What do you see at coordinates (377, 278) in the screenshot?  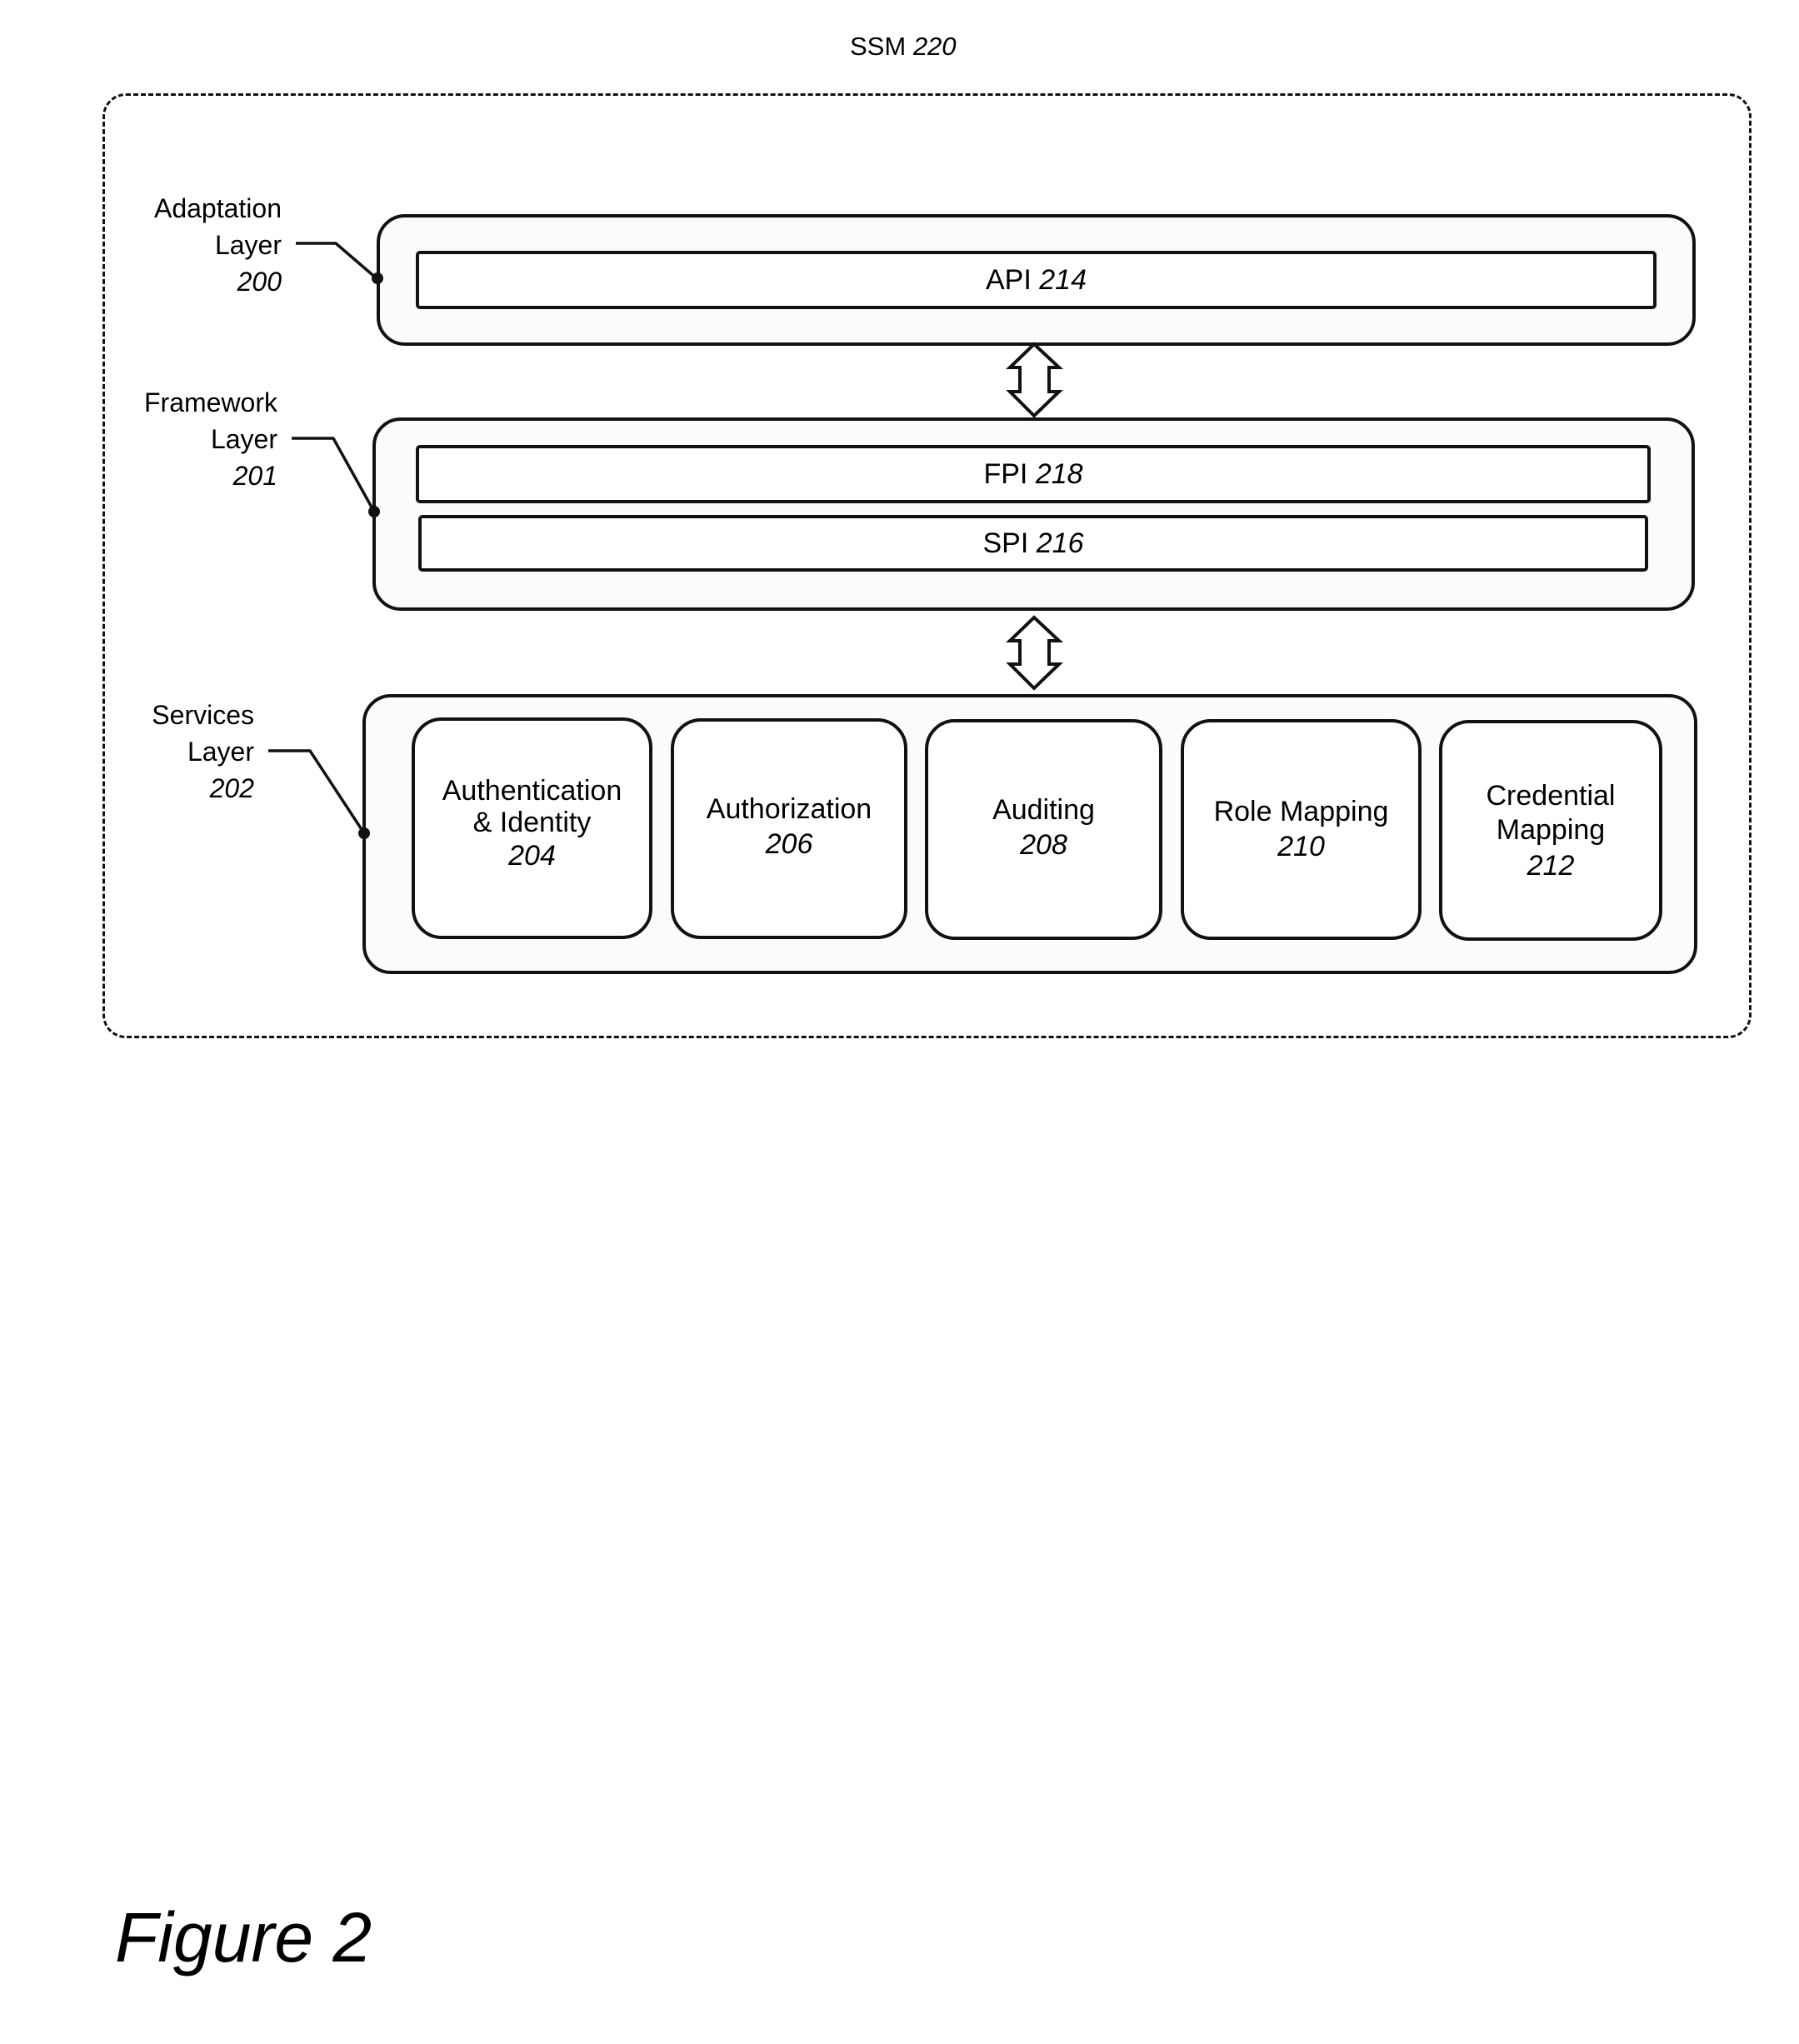 I see `adaptation-leader-dot` at bounding box center [377, 278].